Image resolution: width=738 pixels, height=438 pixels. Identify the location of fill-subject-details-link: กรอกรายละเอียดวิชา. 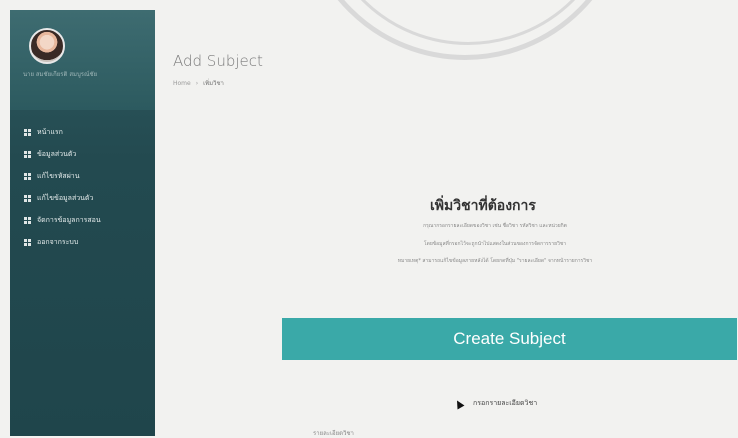
(495, 403).